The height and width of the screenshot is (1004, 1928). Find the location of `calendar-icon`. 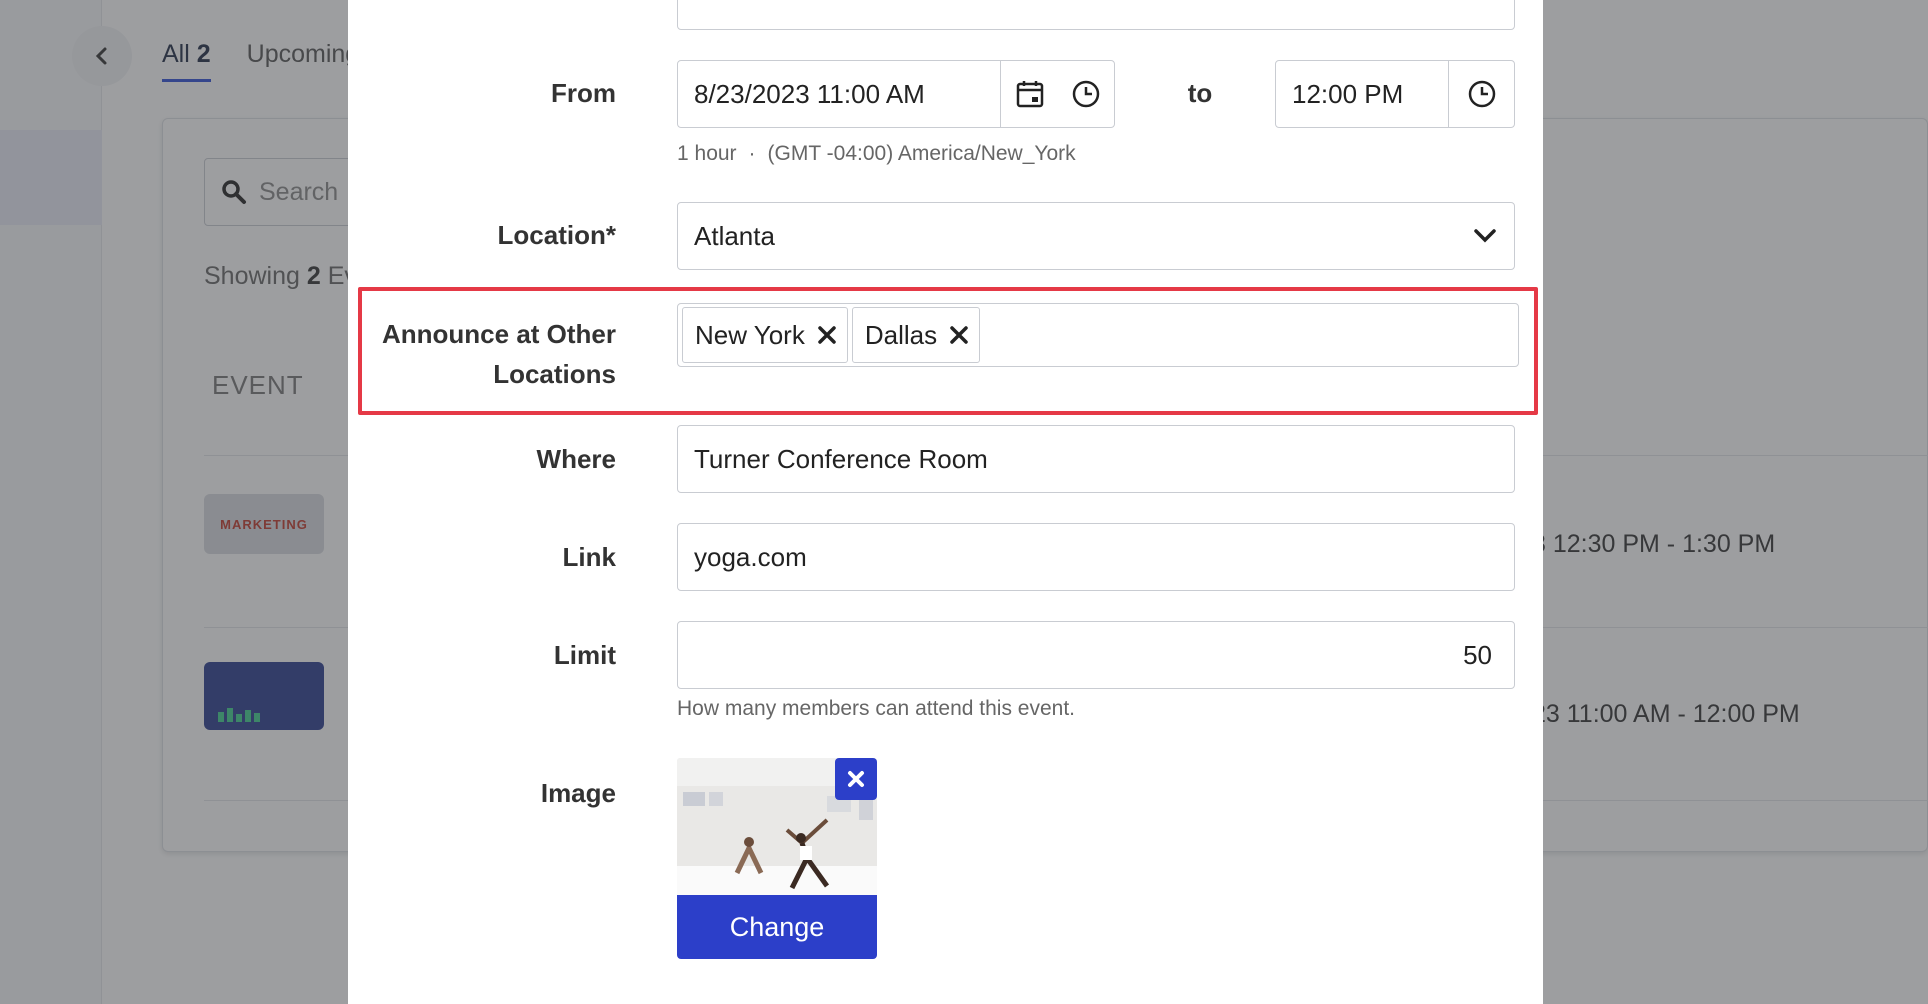

calendar-icon is located at coordinates (1029, 94).